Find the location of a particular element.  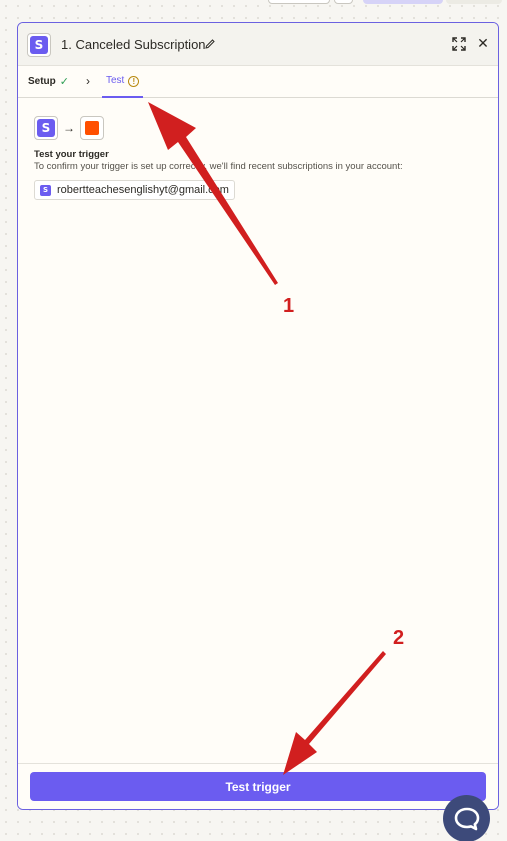

check-icon: ✓ is located at coordinates (64, 82).